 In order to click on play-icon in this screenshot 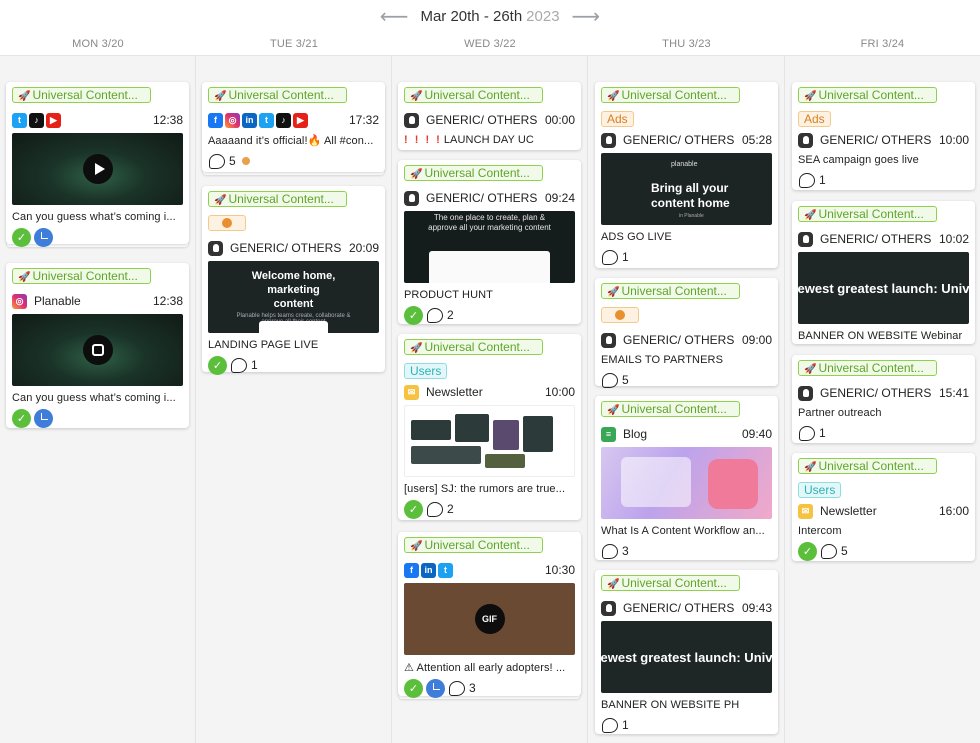, I will do `click(99, 169)`.